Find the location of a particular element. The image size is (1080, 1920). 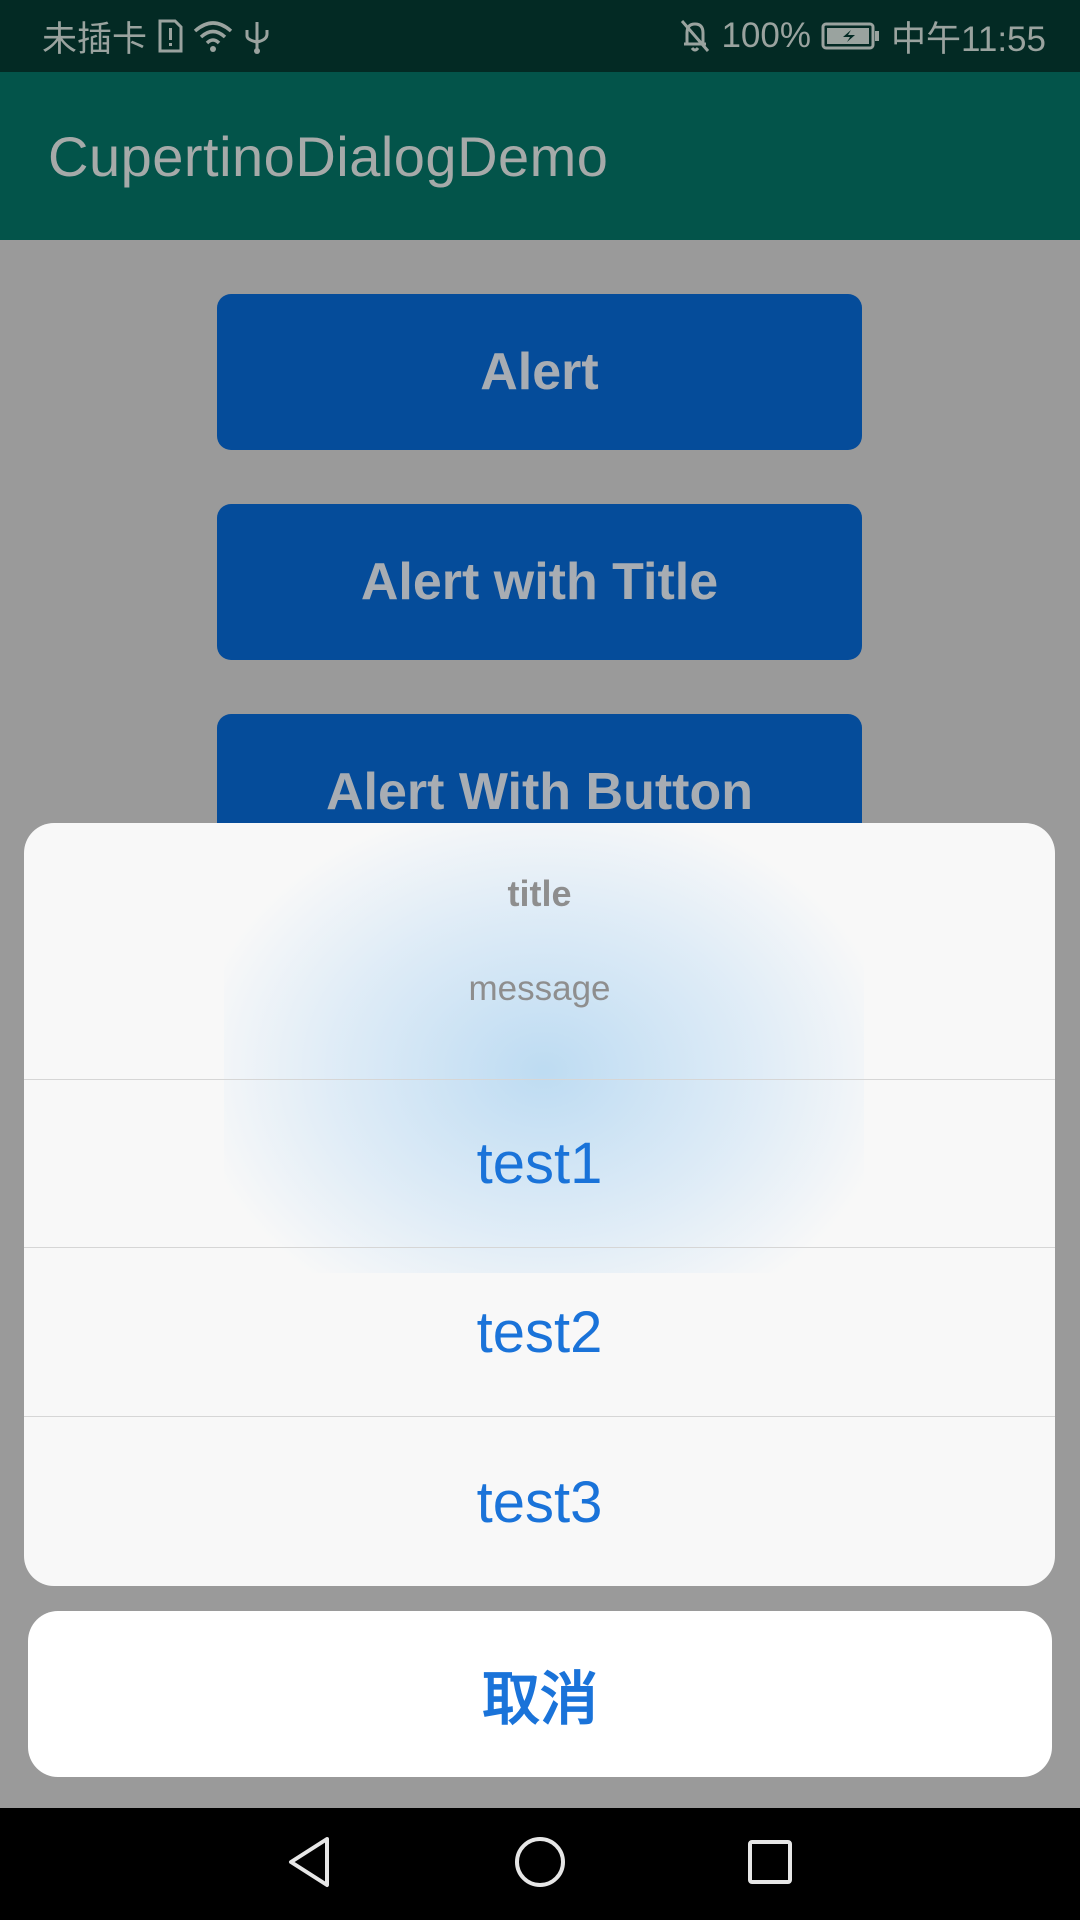

action-sheet-title: title is located at coordinates (539, 893).